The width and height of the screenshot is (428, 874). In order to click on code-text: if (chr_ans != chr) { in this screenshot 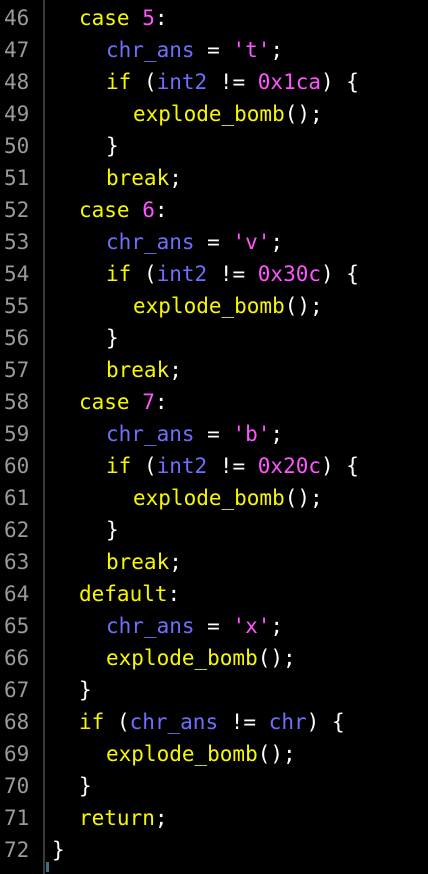, I will do `click(212, 722)`.